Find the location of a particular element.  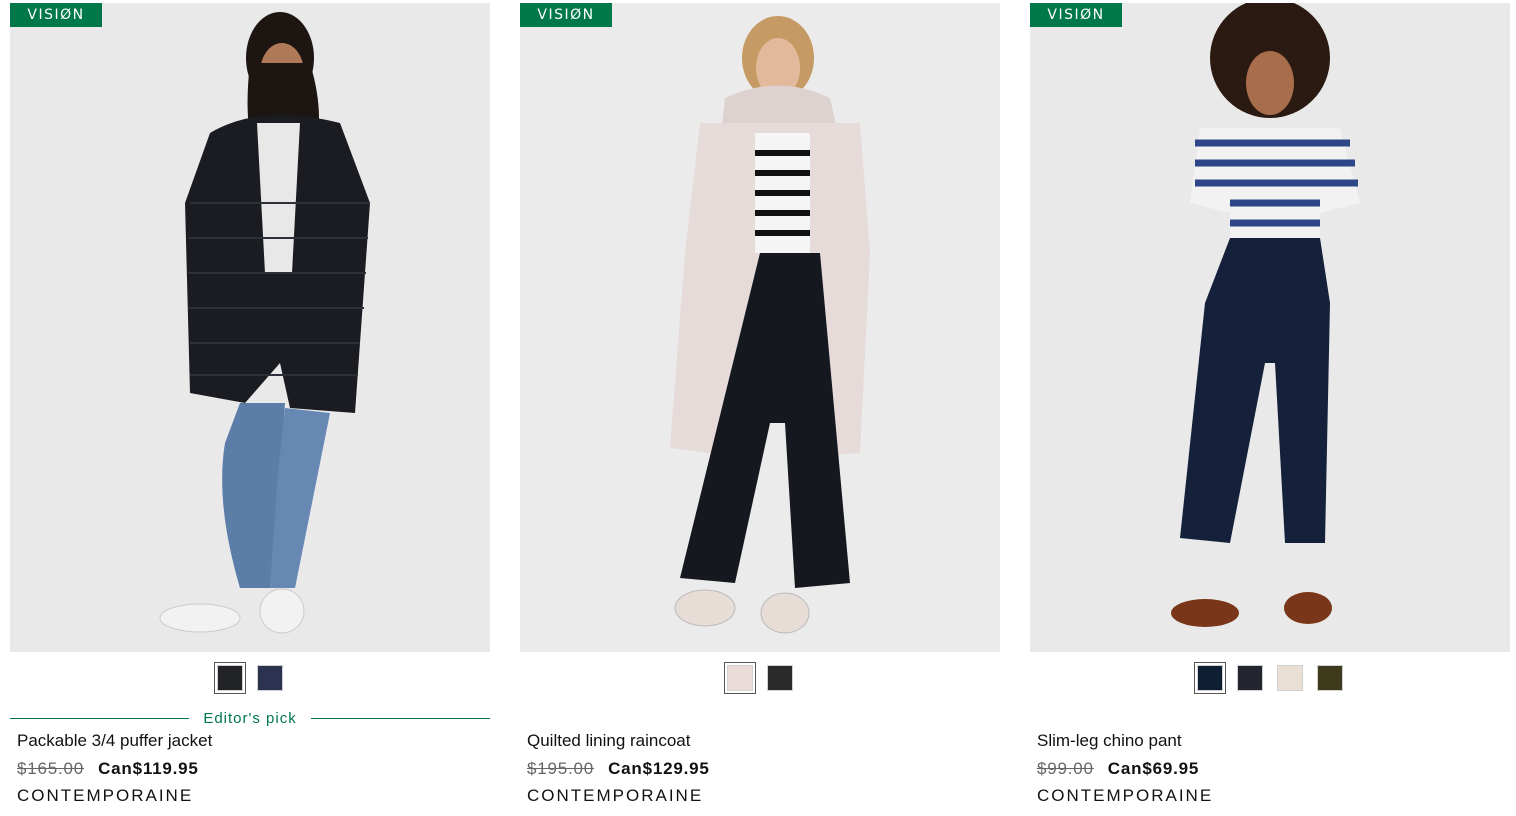

color-swatch-olive is located at coordinates (1330, 678).